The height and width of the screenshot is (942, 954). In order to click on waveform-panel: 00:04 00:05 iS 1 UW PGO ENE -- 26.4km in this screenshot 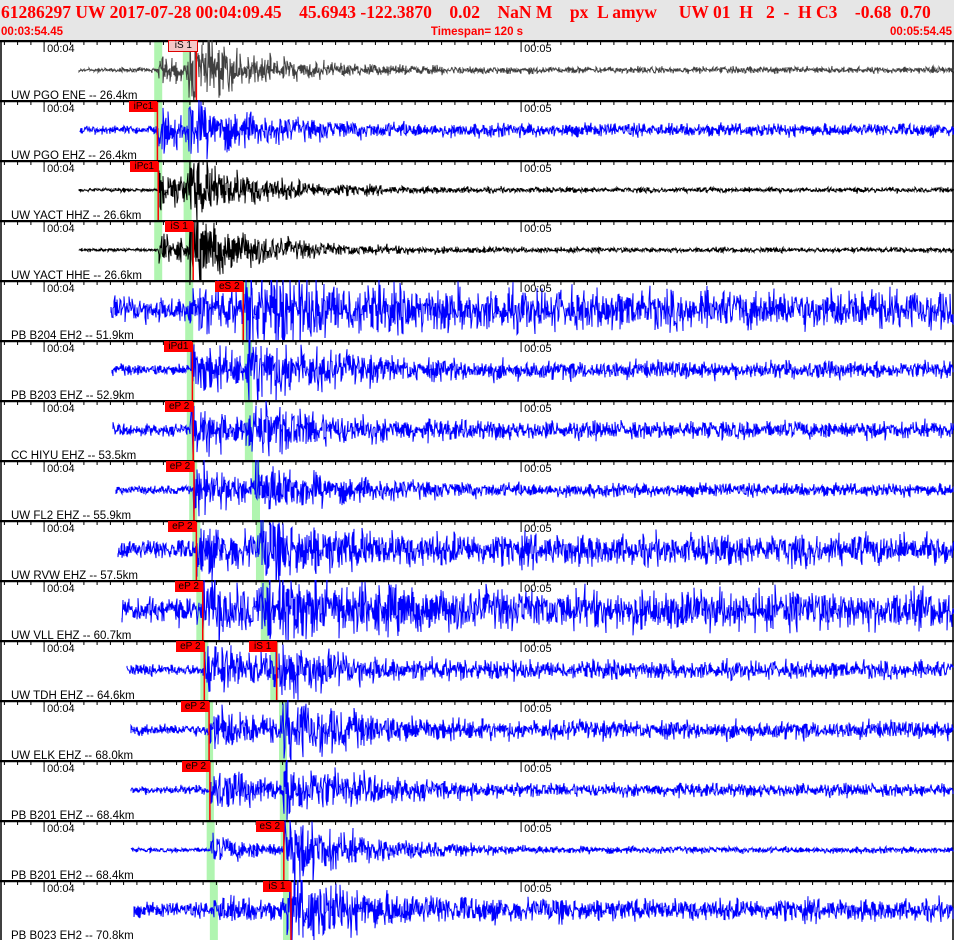, I will do `click(477, 71)`.